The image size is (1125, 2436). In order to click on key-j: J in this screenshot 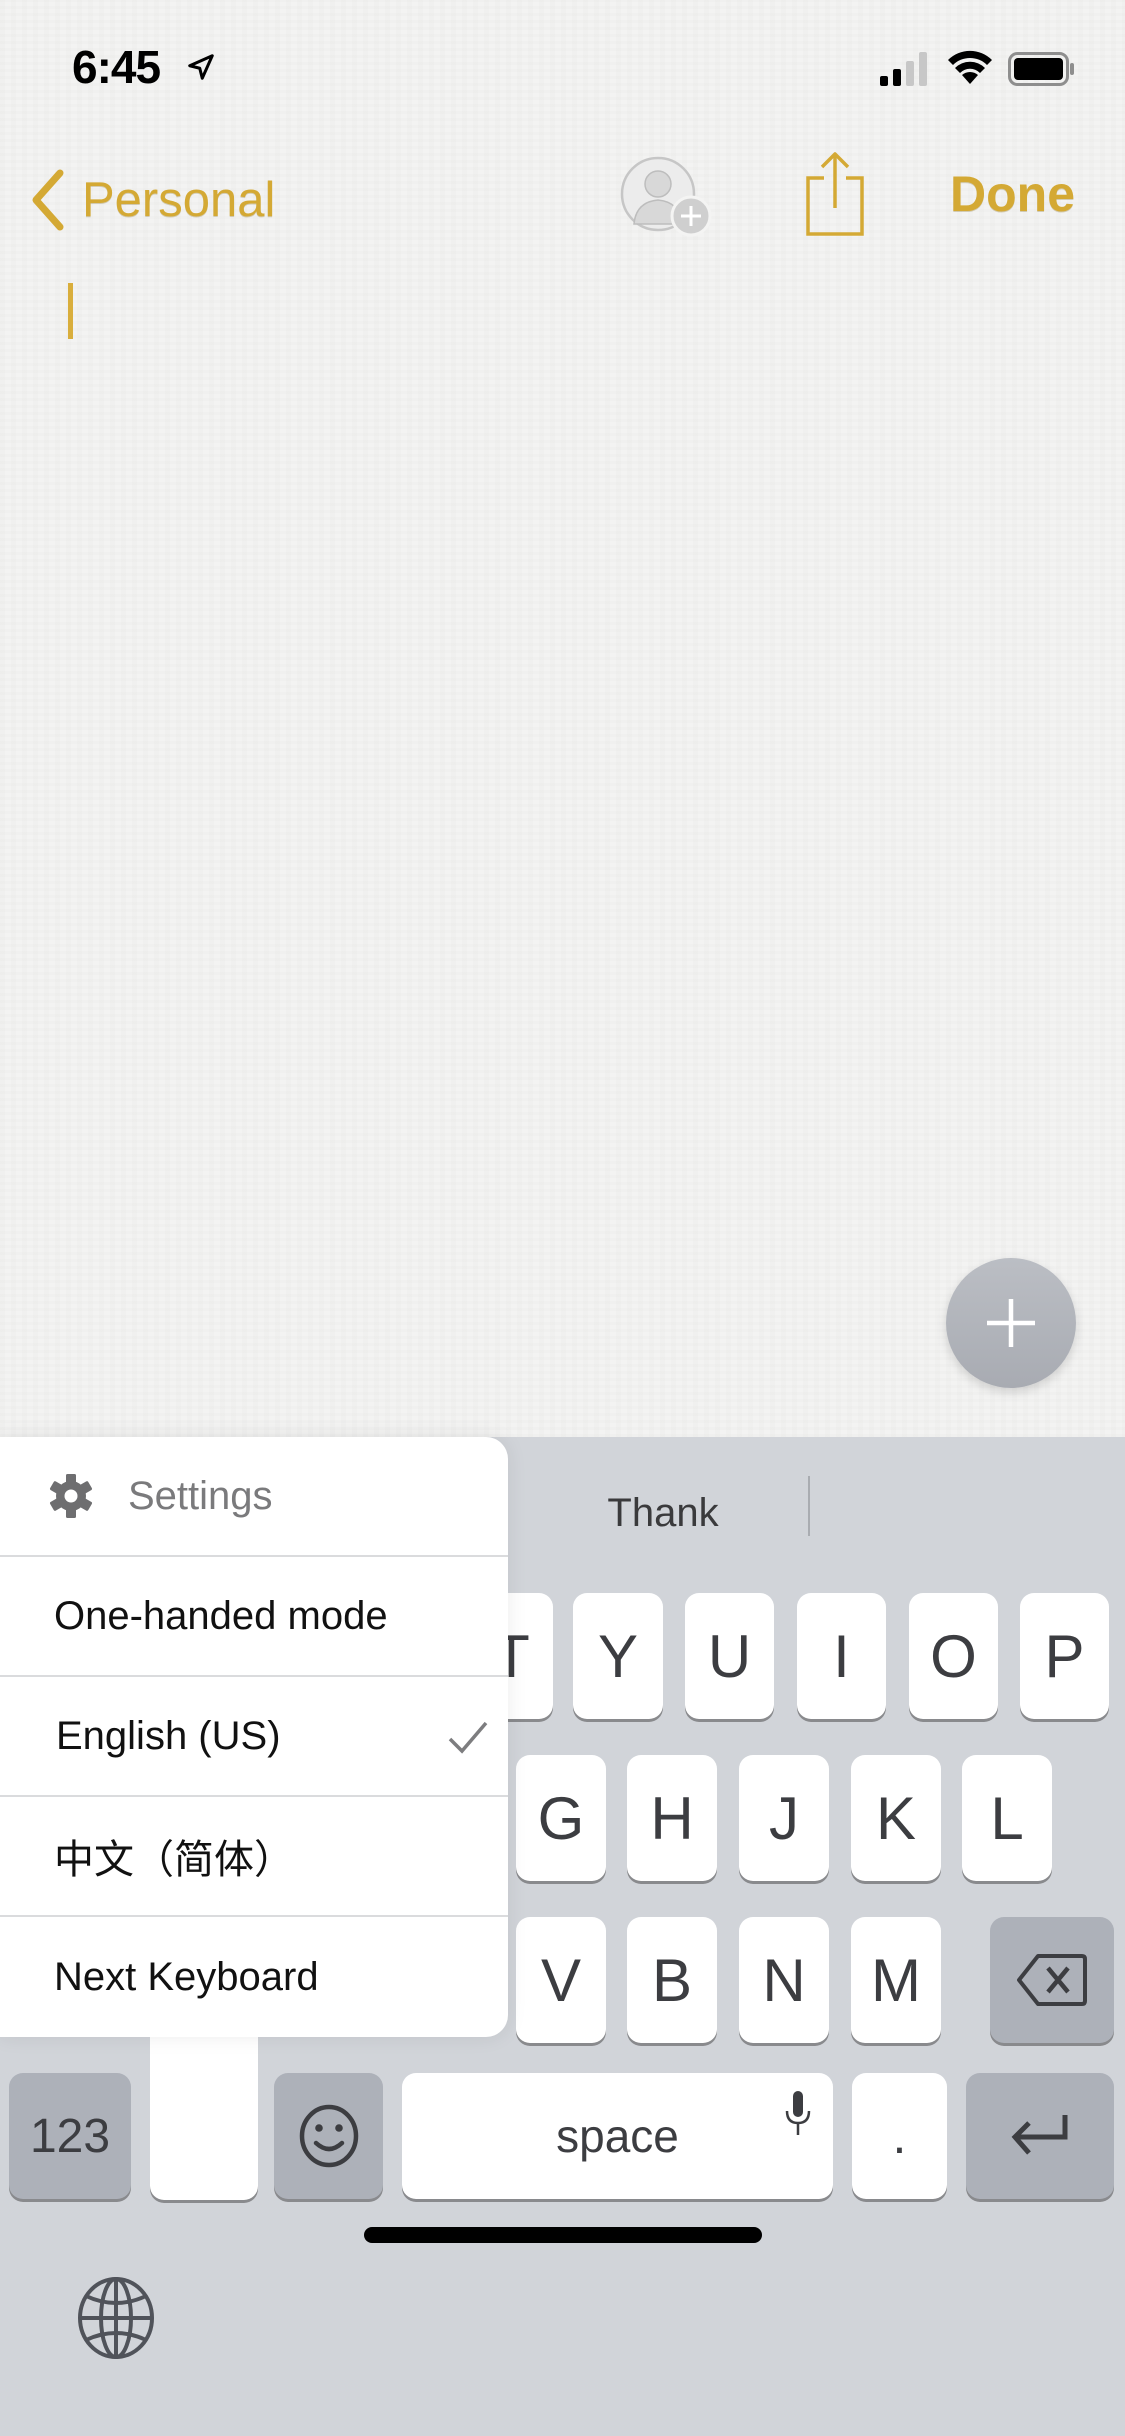, I will do `click(784, 1818)`.